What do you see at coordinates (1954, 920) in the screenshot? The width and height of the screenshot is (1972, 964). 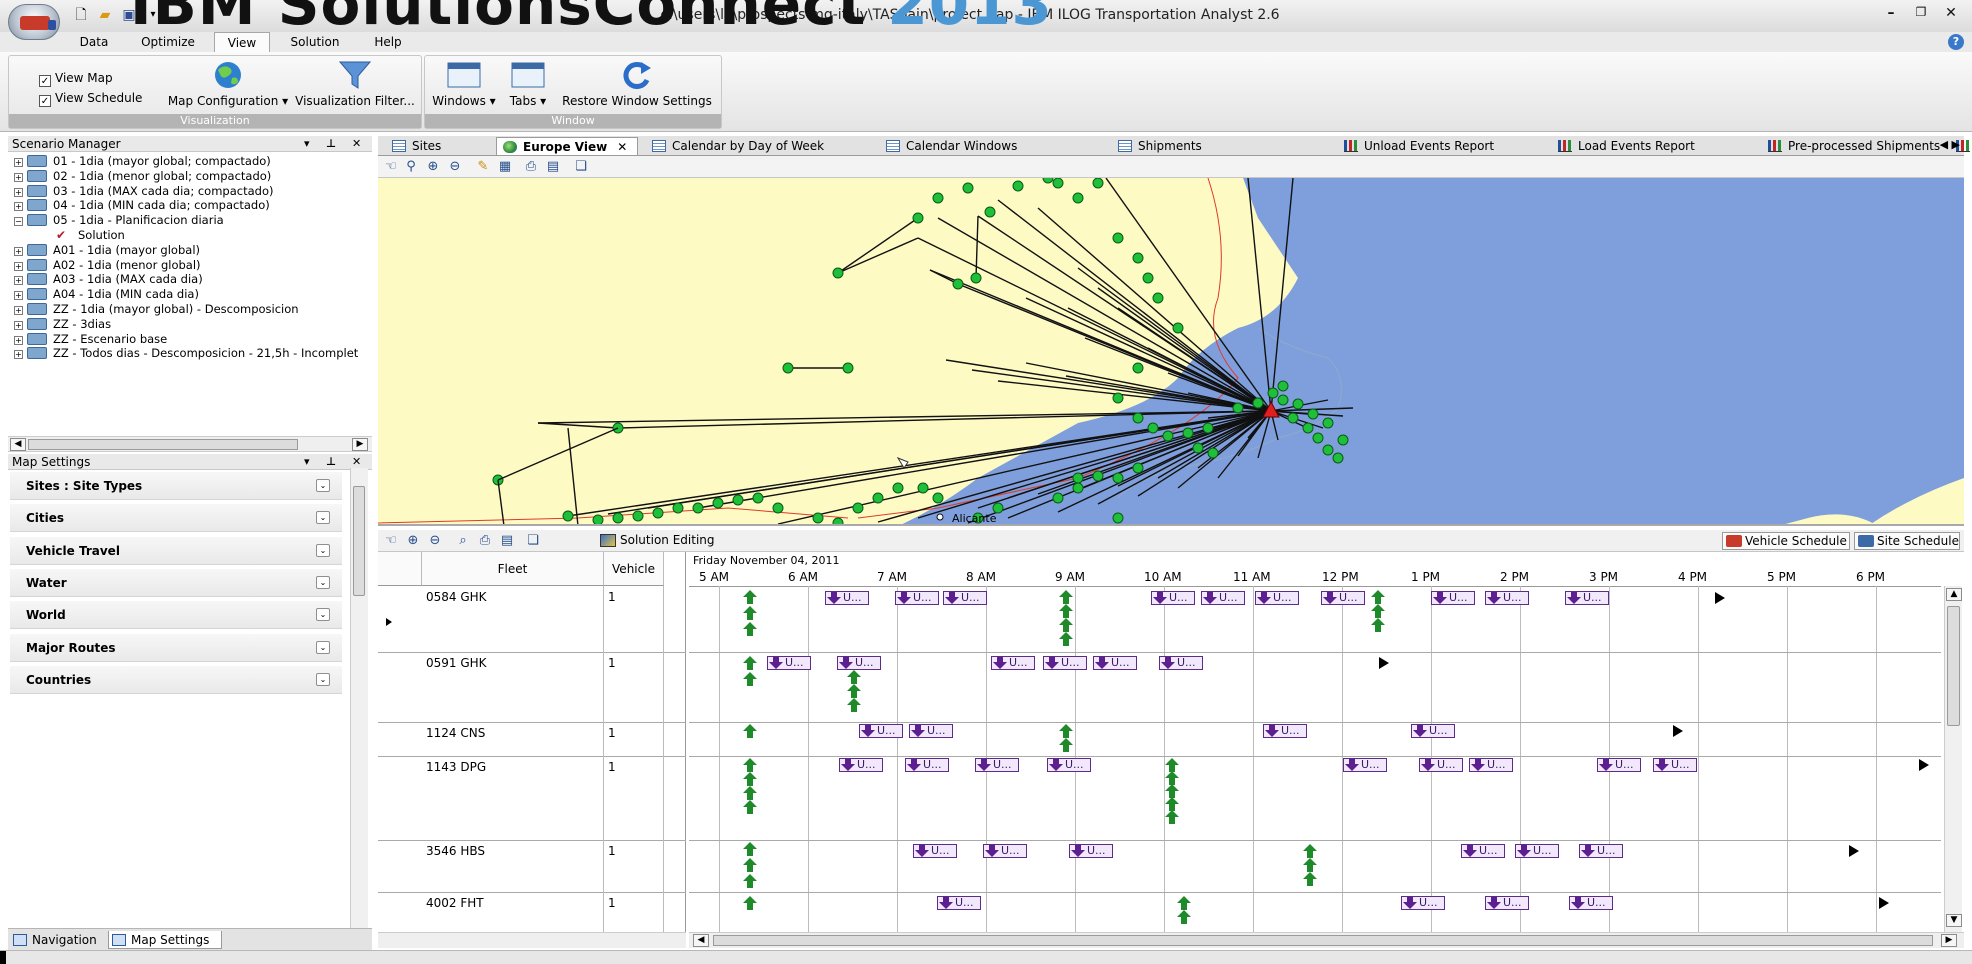 I see `scroll-down-icon: ▼` at bounding box center [1954, 920].